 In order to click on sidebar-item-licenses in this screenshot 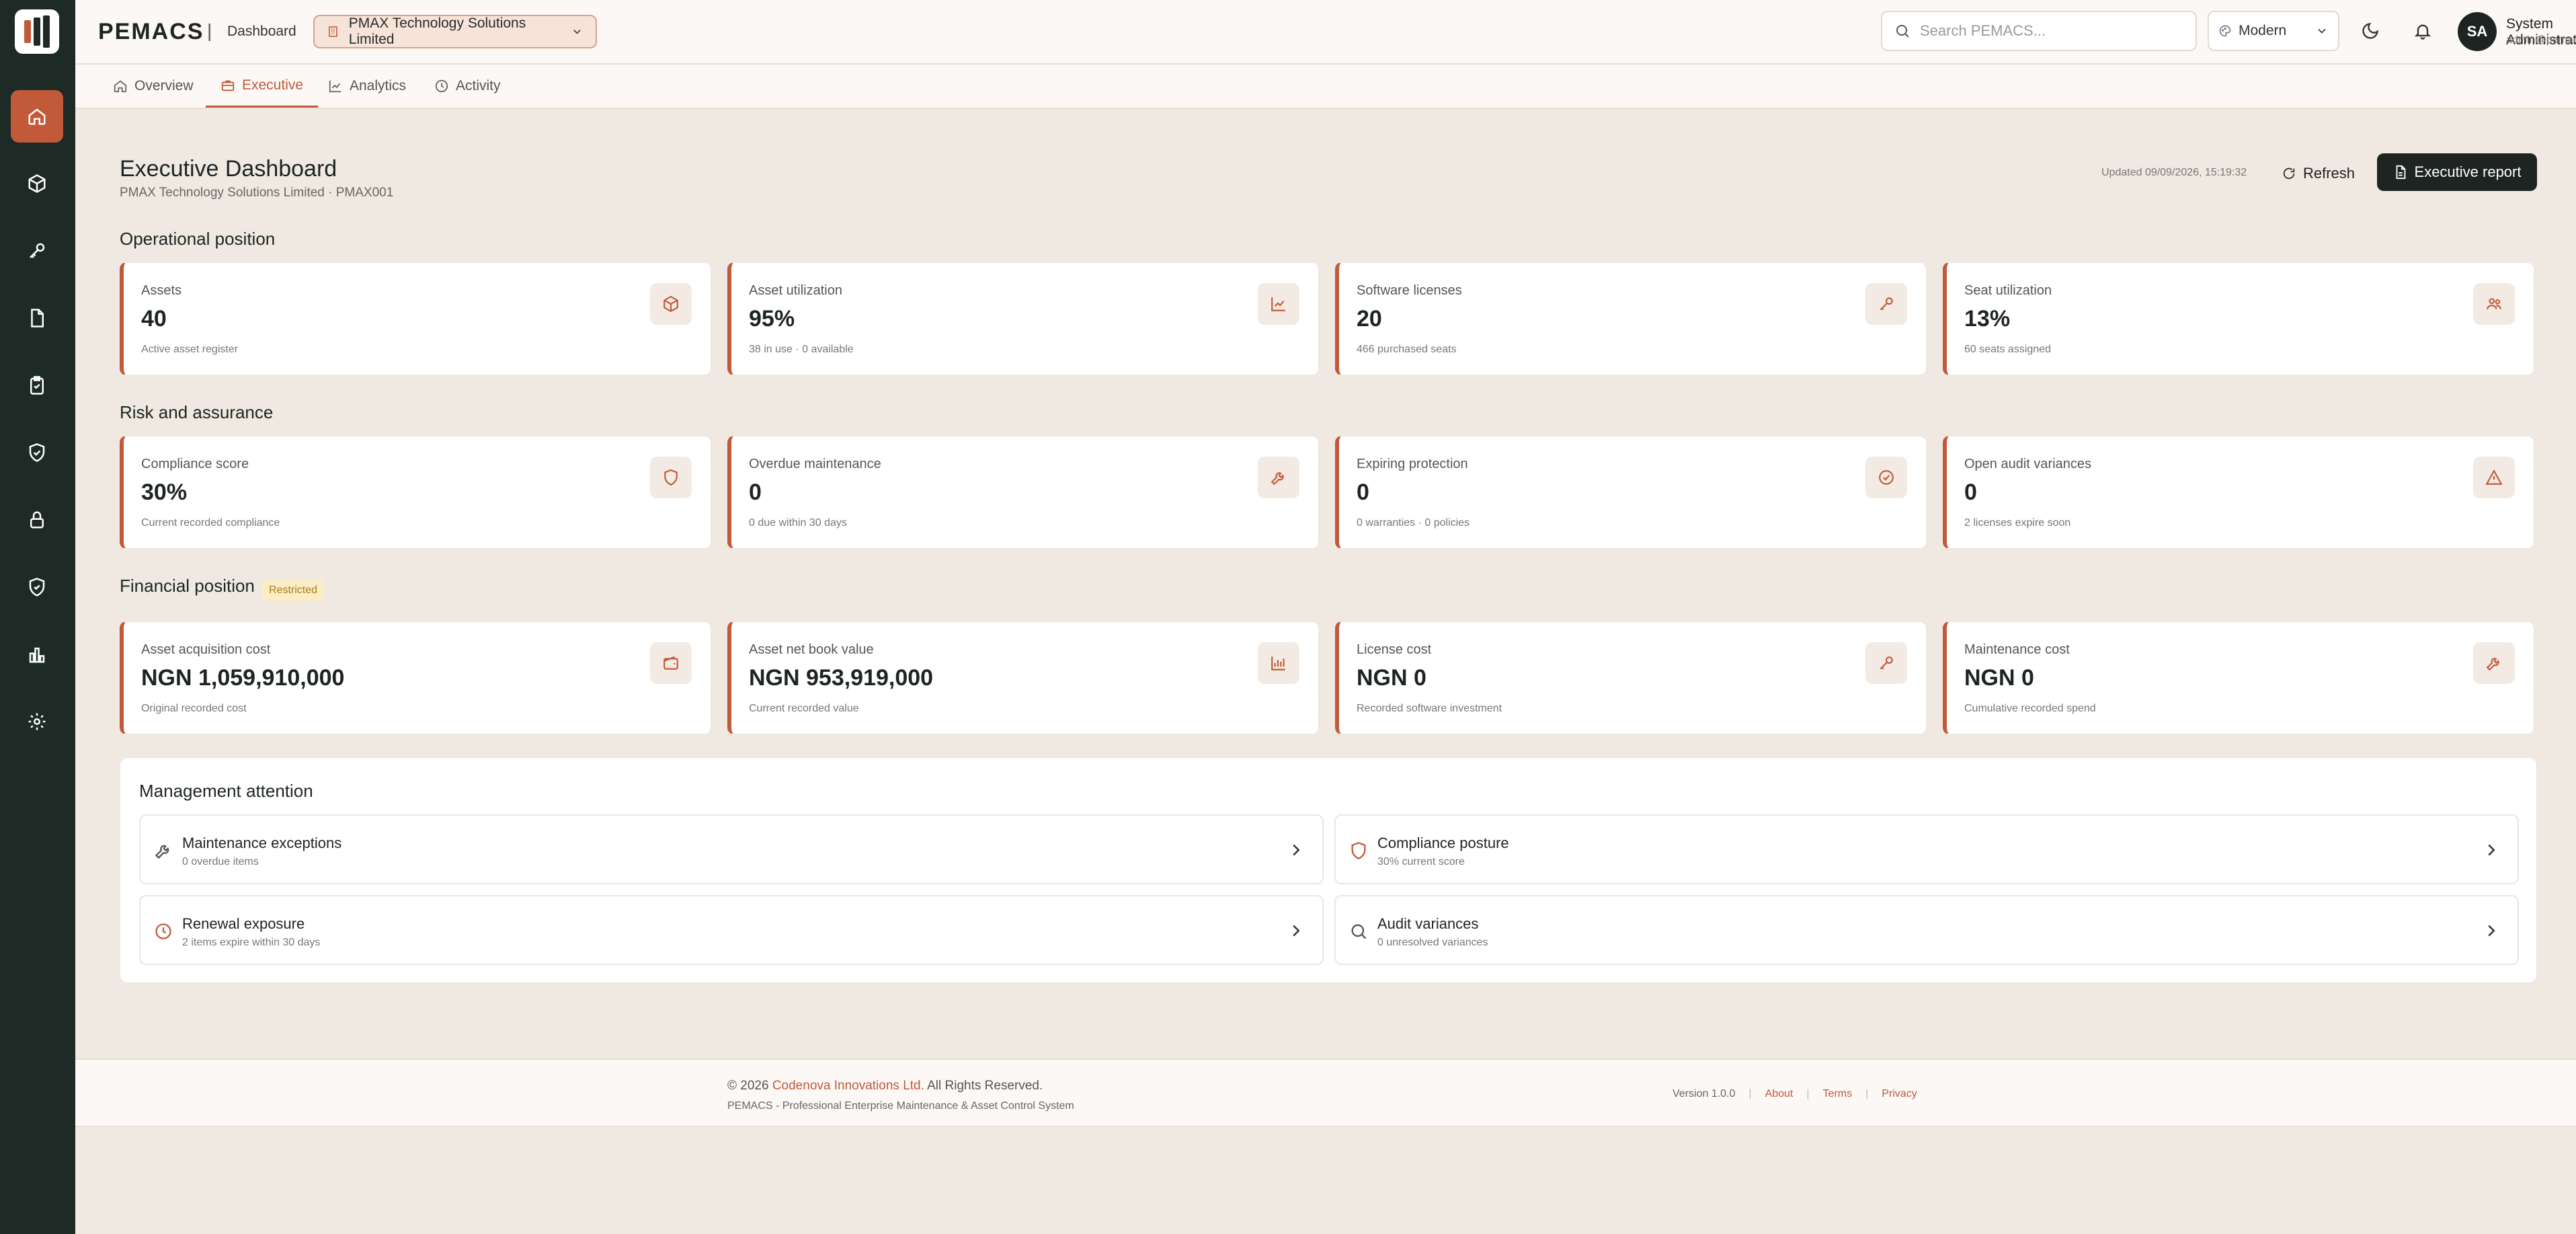, I will do `click(37, 251)`.